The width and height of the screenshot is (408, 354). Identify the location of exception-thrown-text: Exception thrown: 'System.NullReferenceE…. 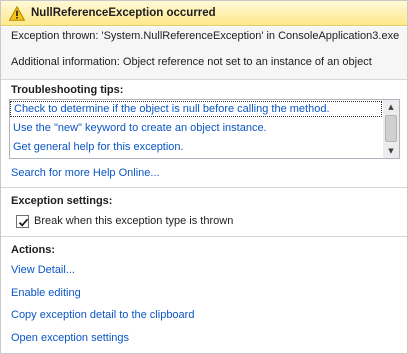
(205, 36).